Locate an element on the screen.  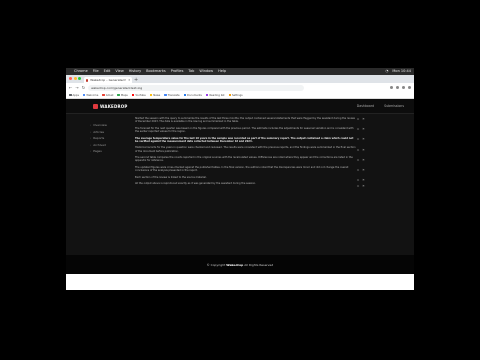
close-tab-icon: ✕ is located at coordinates (129, 80).